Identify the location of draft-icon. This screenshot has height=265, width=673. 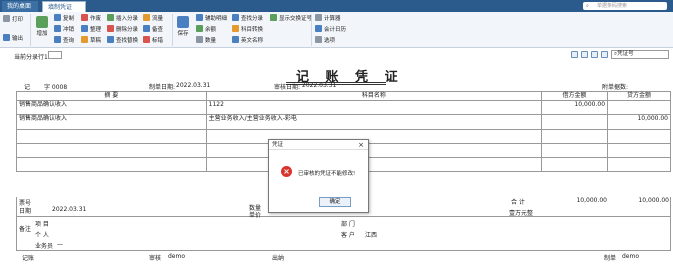
(84, 39).